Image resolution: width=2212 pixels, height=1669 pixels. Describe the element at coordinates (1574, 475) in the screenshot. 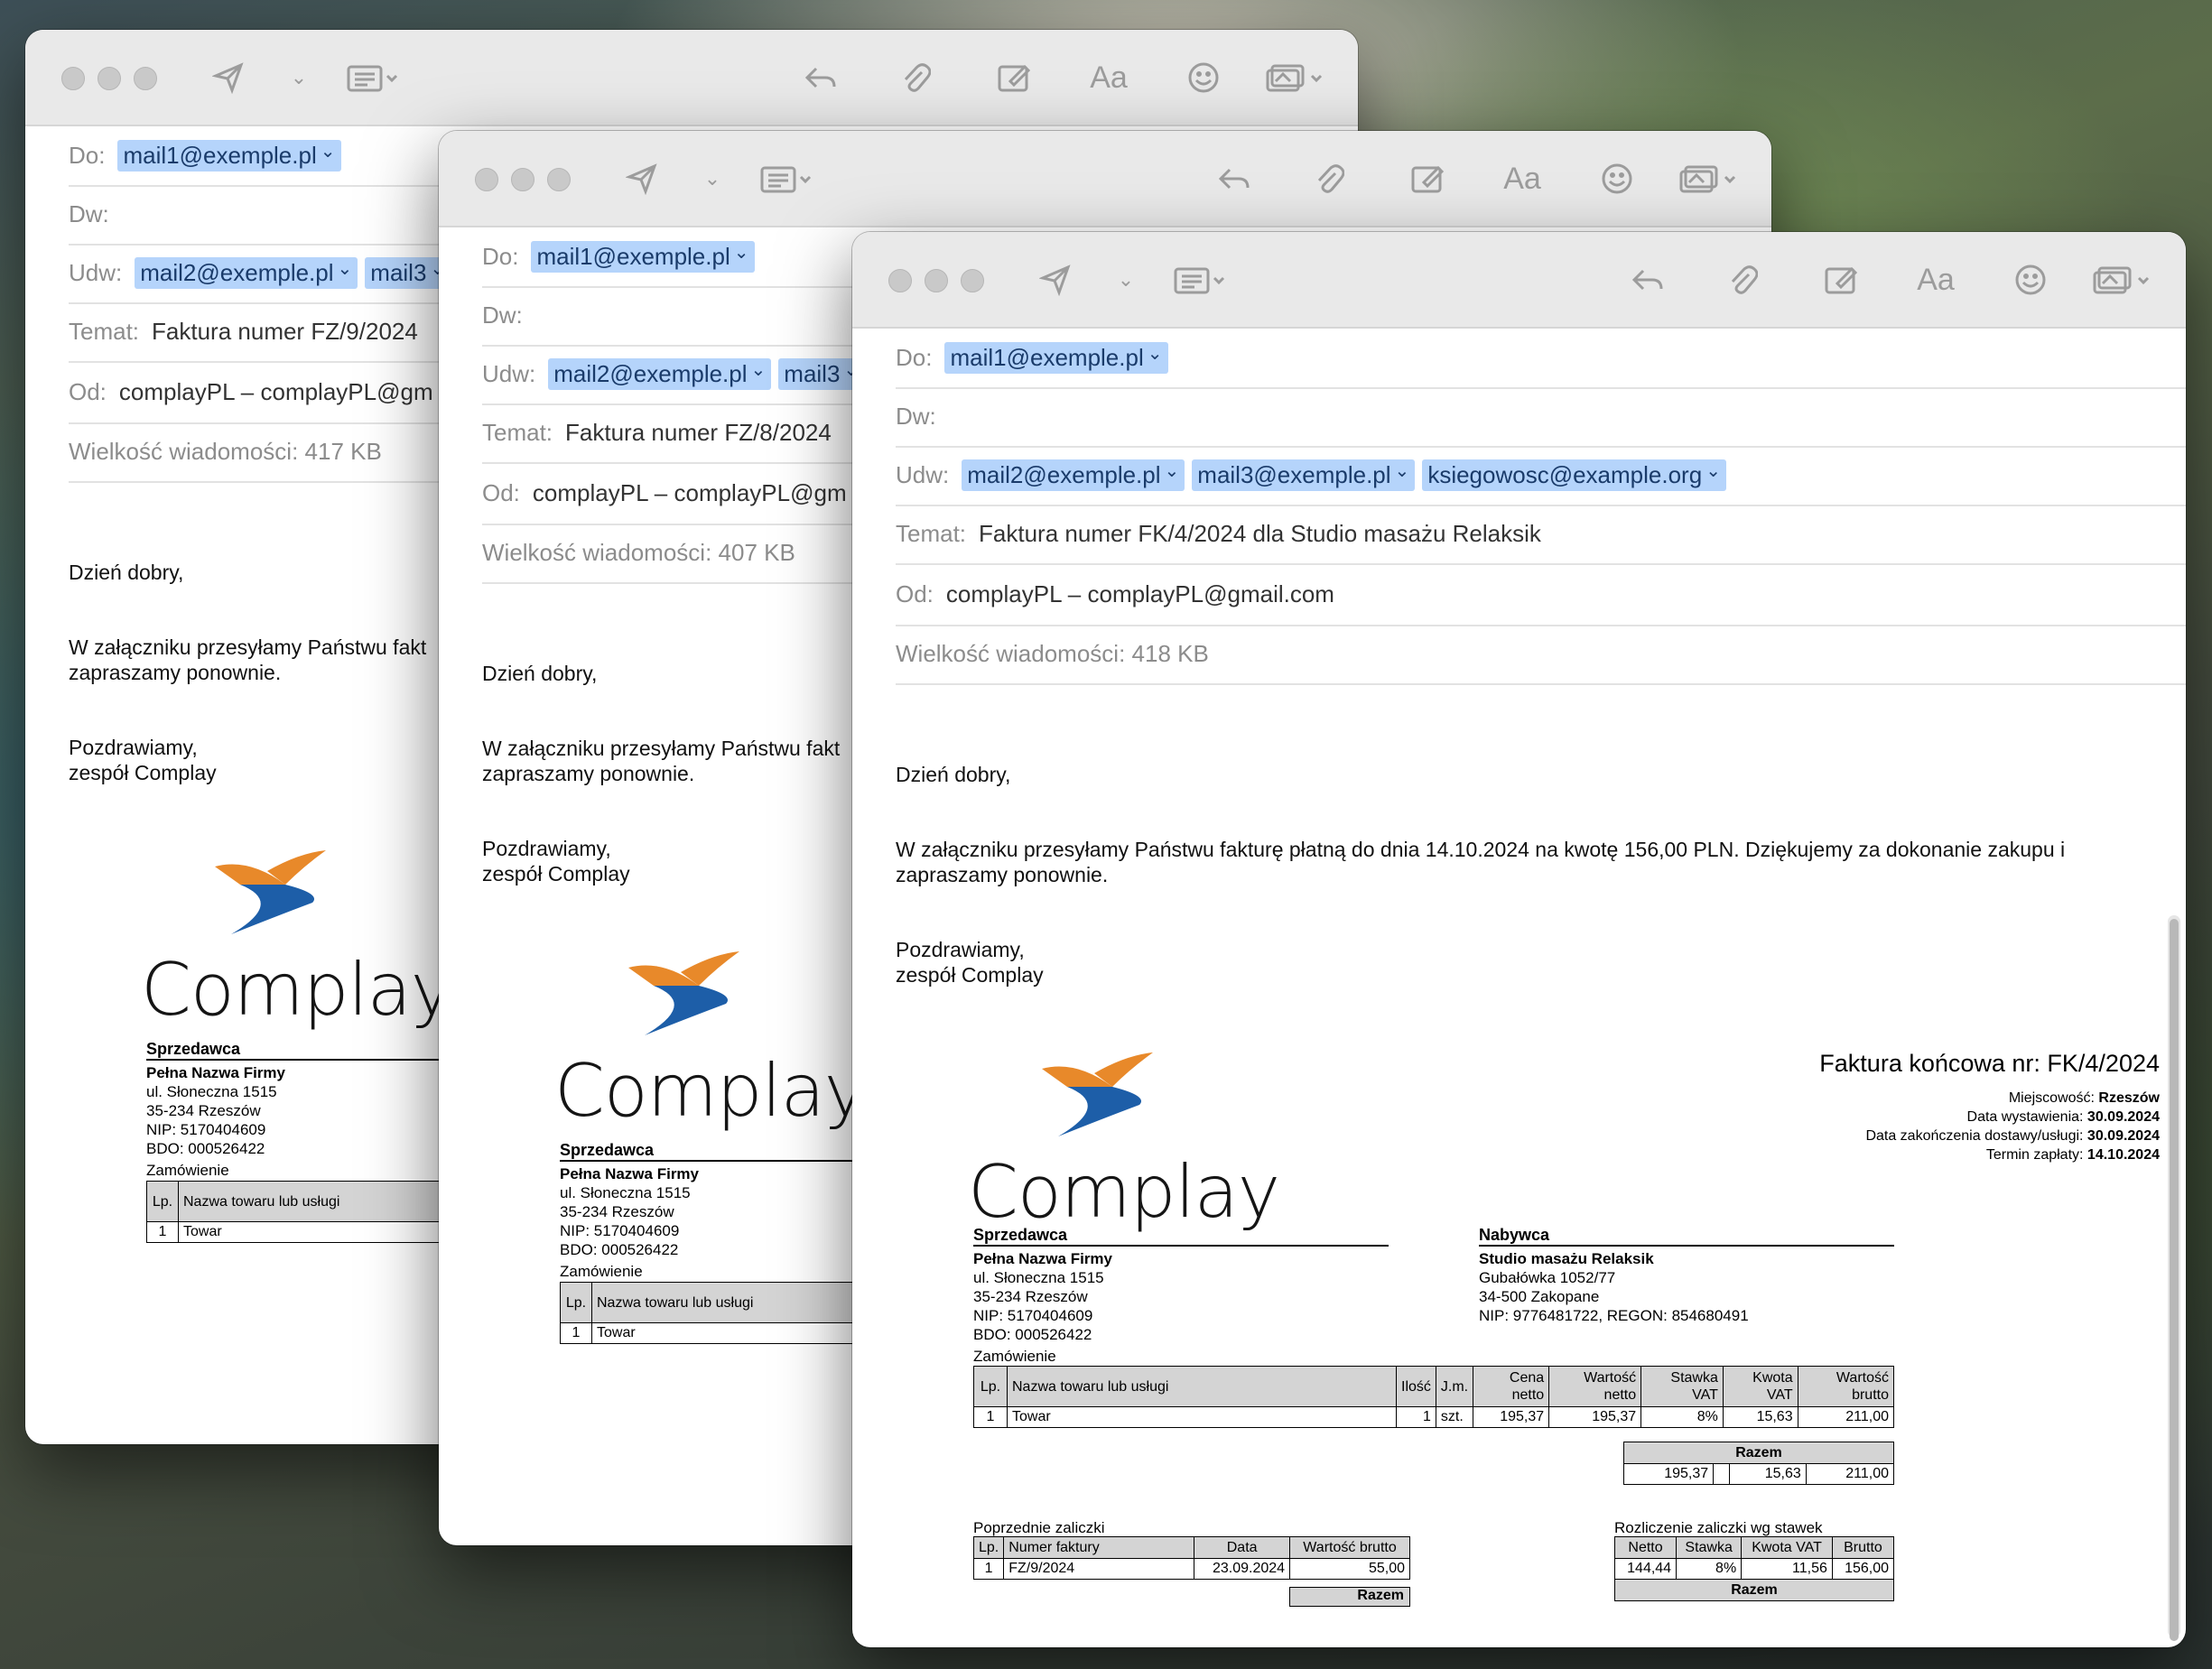

I see `recipient-chip: ksiegowosc@example.org` at that location.